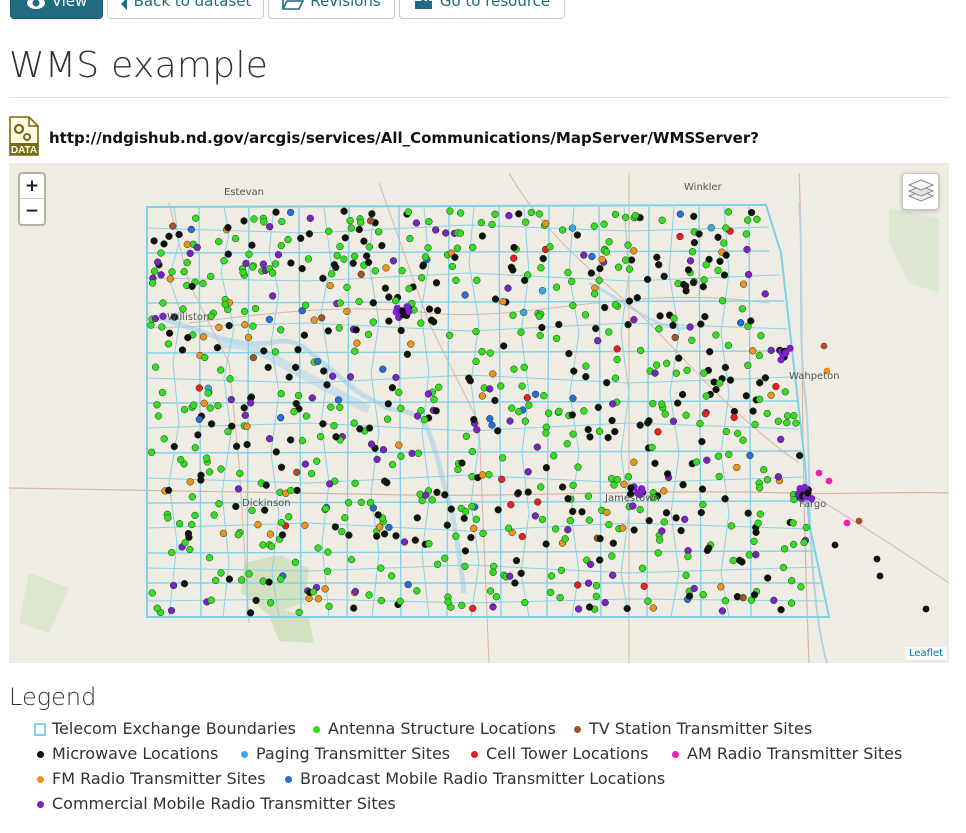 Image resolution: width=966 pixels, height=833 pixels. What do you see at coordinates (495, 5) in the screenshot?
I see `goto-label: Go to resource` at bounding box center [495, 5].